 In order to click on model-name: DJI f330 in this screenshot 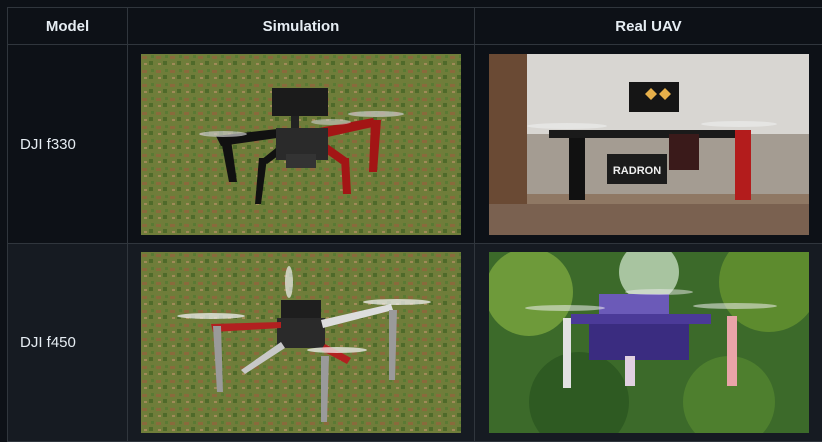, I will do `click(68, 144)`.